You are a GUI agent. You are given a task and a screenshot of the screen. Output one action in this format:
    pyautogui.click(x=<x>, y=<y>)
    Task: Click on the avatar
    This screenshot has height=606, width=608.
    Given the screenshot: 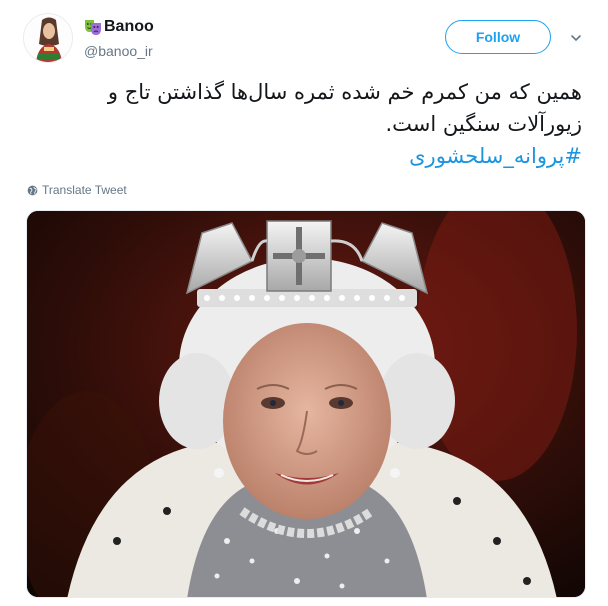 What is the action you would take?
    pyautogui.click(x=48, y=38)
    